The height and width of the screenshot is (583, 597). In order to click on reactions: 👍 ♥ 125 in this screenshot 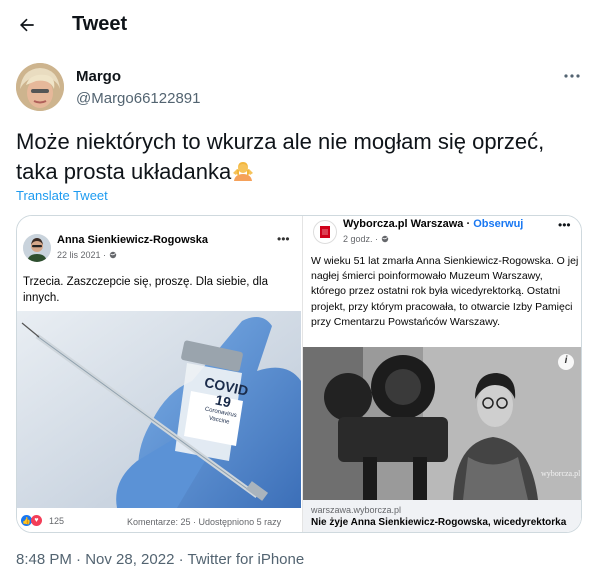, I will do `click(42, 520)`.